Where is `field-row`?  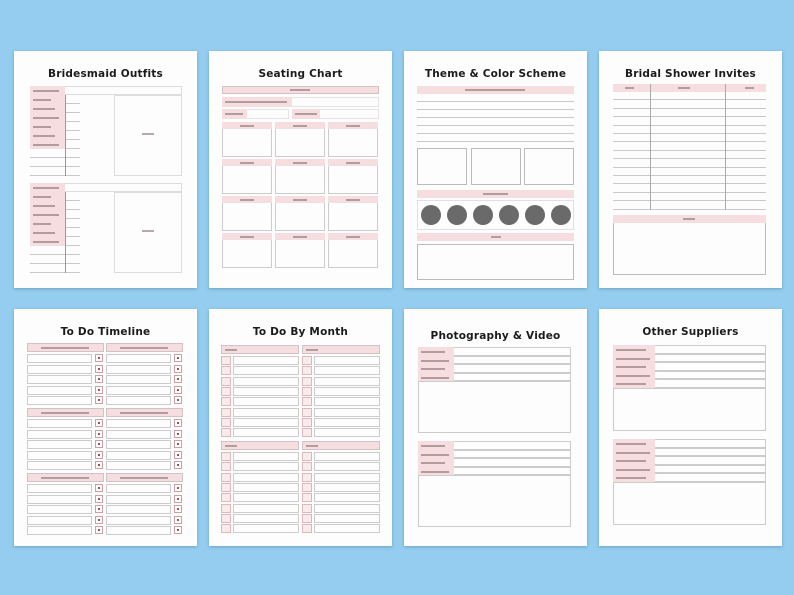
field-row is located at coordinates (55, 162).